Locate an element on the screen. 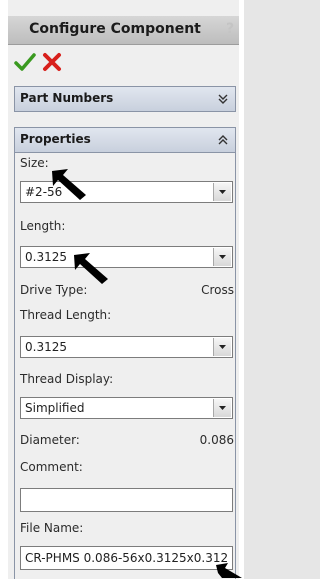 The width and height of the screenshot is (320, 579). length-value: 0.3125 is located at coordinates (46, 257).